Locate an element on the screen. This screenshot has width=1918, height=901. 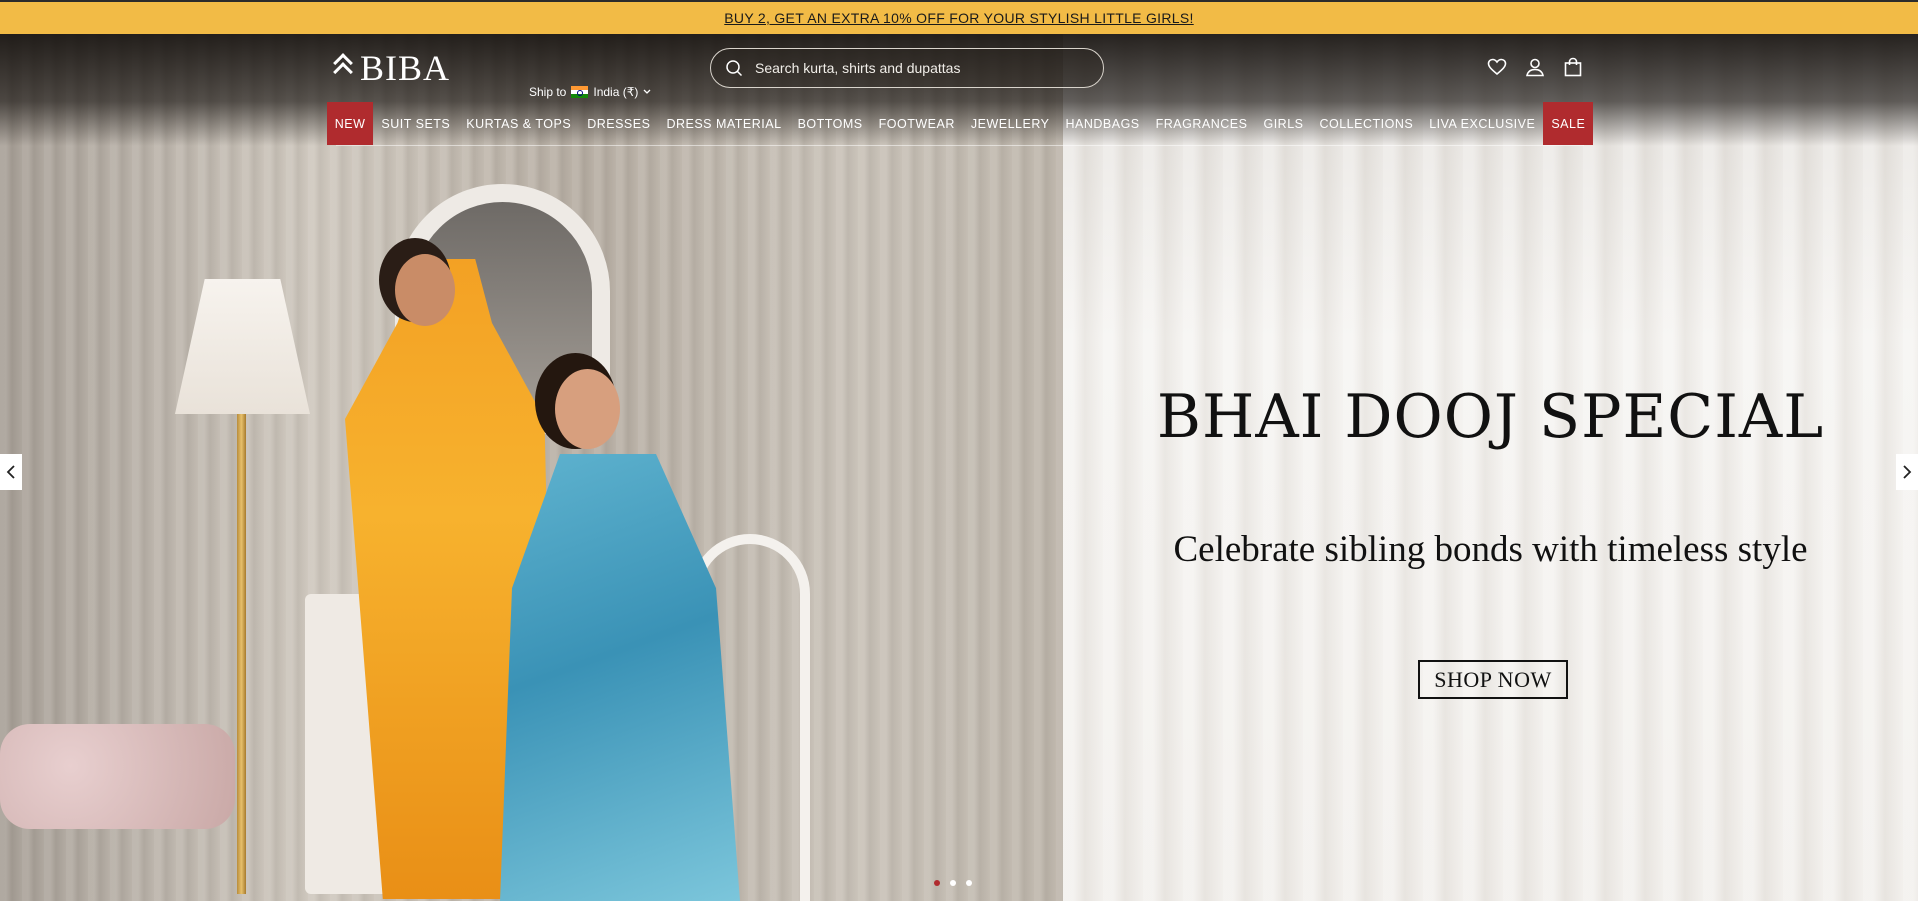
ship-to-label: Ship to is located at coordinates (548, 92).